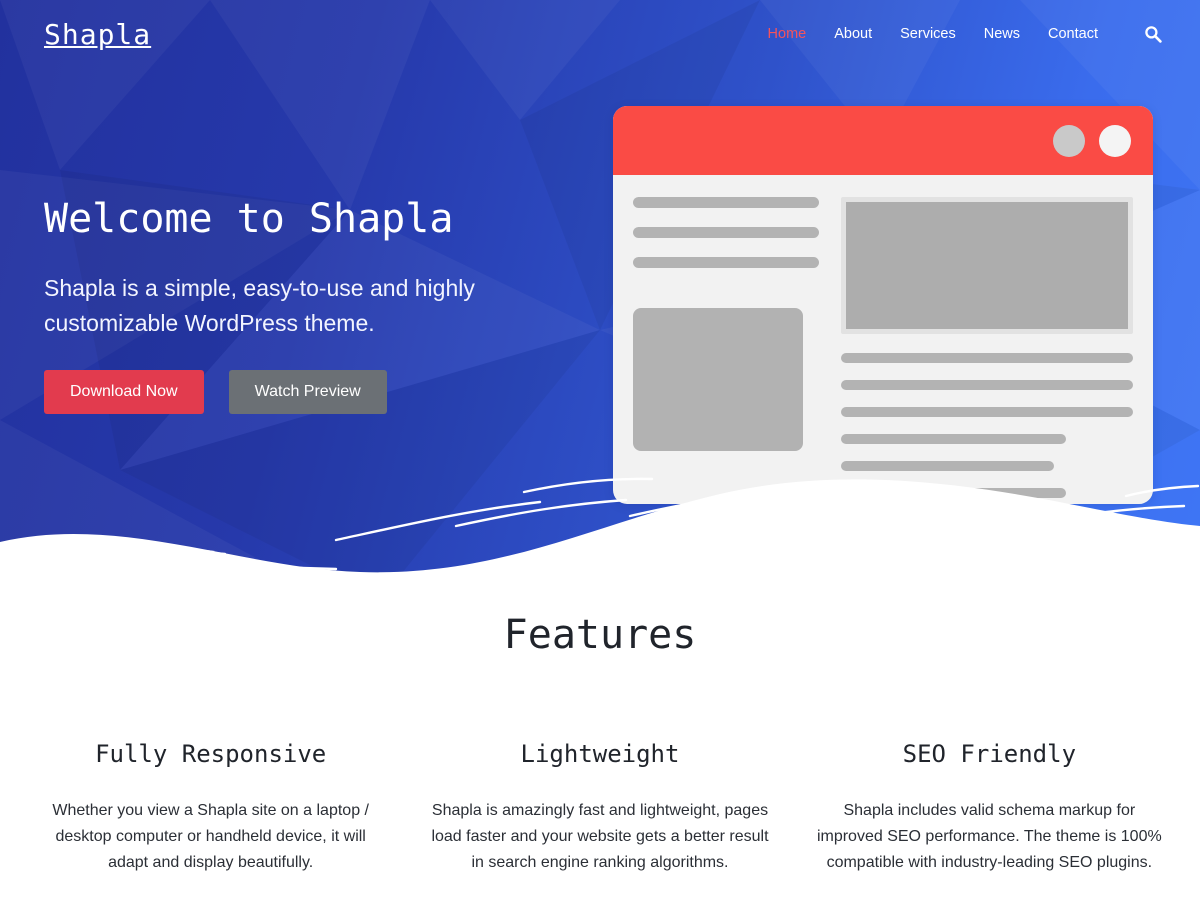 The width and height of the screenshot is (1200, 900). What do you see at coordinates (1115, 140) in the screenshot?
I see `mockup-window-dot-white` at bounding box center [1115, 140].